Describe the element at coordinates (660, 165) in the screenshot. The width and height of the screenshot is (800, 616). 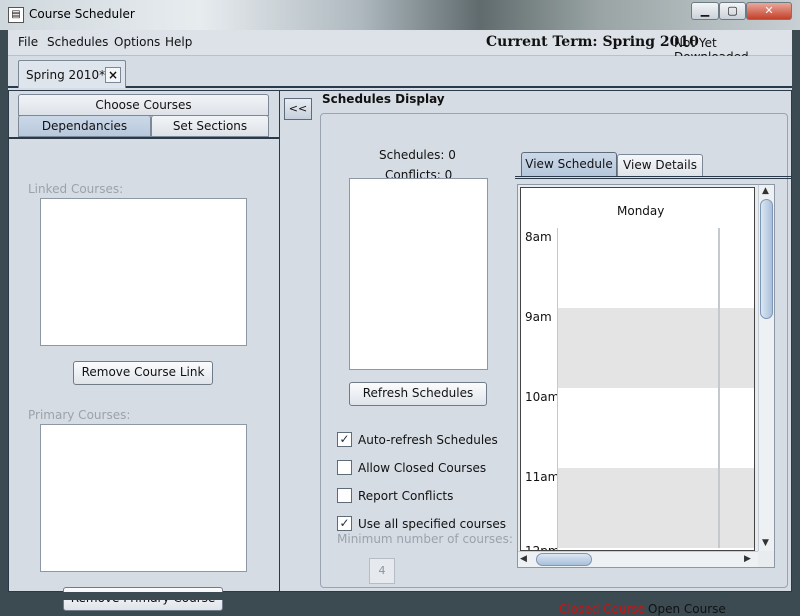
I see `tab-view-details: View Details` at that location.